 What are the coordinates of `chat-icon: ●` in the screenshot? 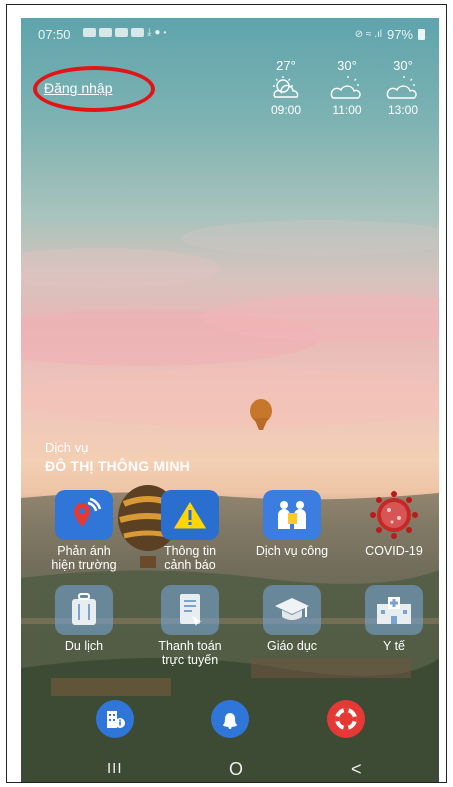 It's located at (157, 32).